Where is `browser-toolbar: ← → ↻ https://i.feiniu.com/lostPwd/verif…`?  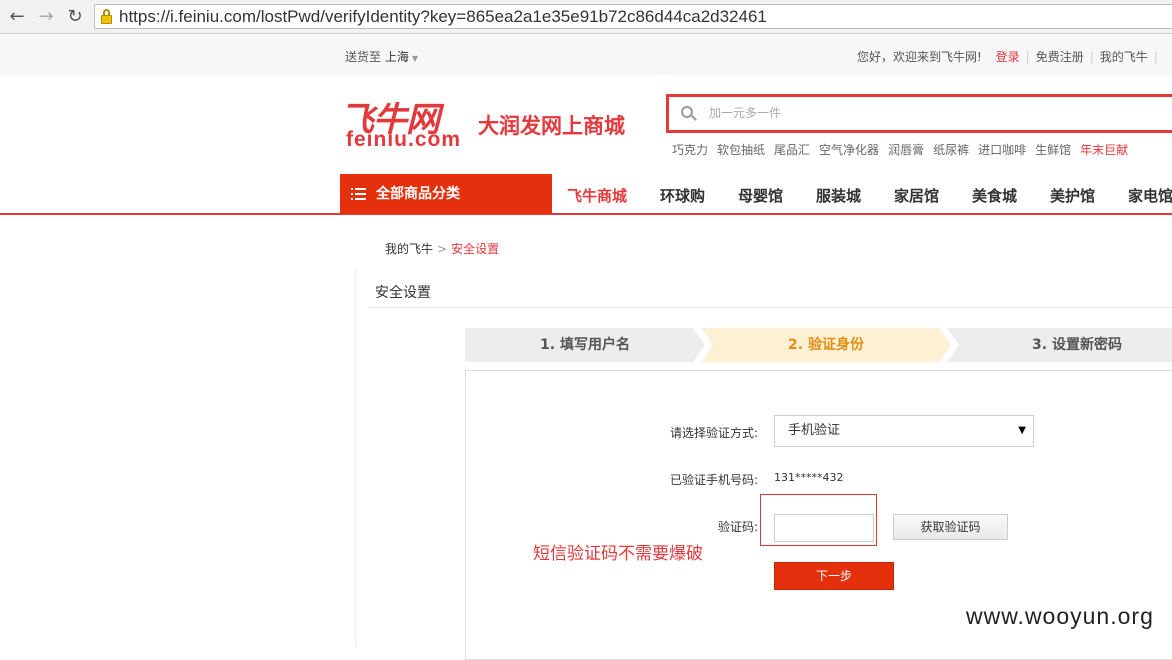
browser-toolbar: ← → ↻ https://i.feiniu.com/lostPwd/verif… is located at coordinates (586, 17).